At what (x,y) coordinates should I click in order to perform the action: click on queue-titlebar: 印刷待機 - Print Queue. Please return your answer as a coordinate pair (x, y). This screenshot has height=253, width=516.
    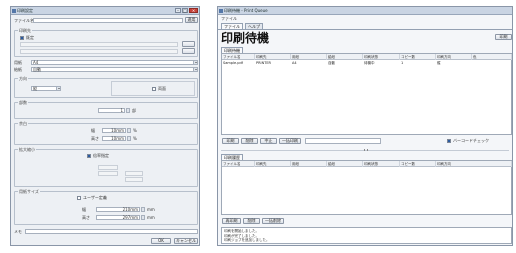
    Looking at the image, I should click on (365, 11).